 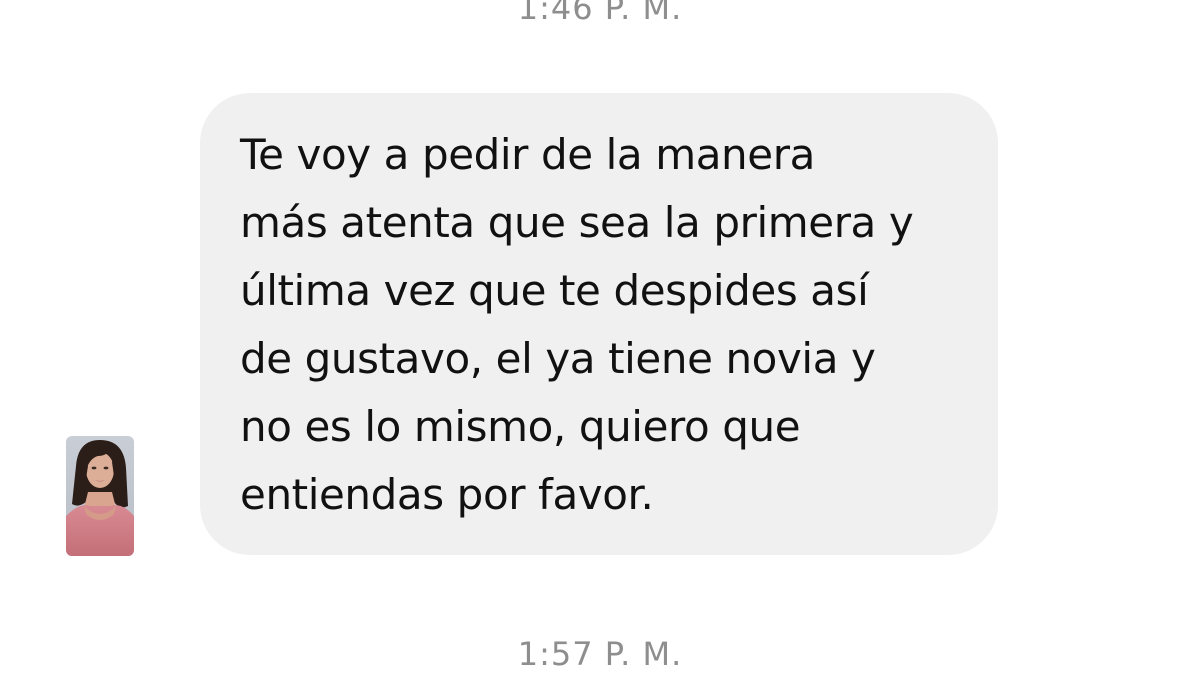 I want to click on timestamp-top: 1:46 P. M., so click(x=600, y=13).